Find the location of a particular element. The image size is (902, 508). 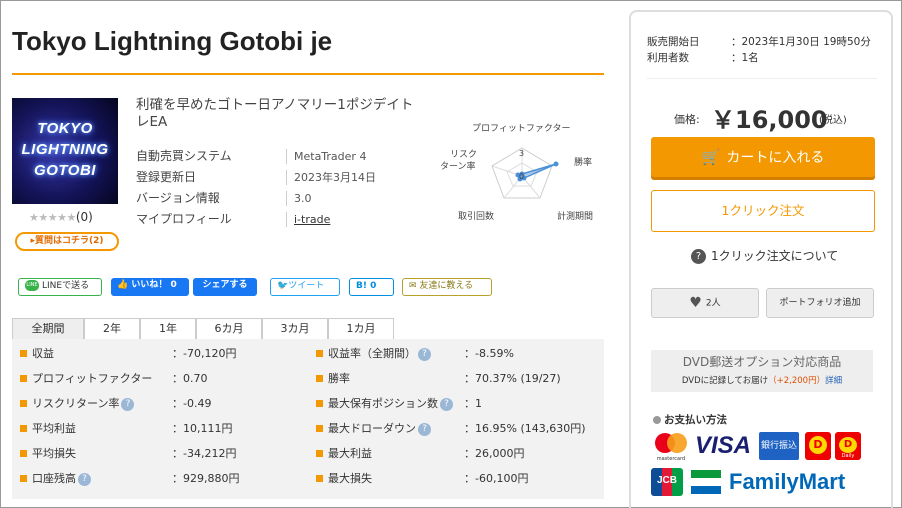

mail-icon: ✉ is located at coordinates (414, 286).